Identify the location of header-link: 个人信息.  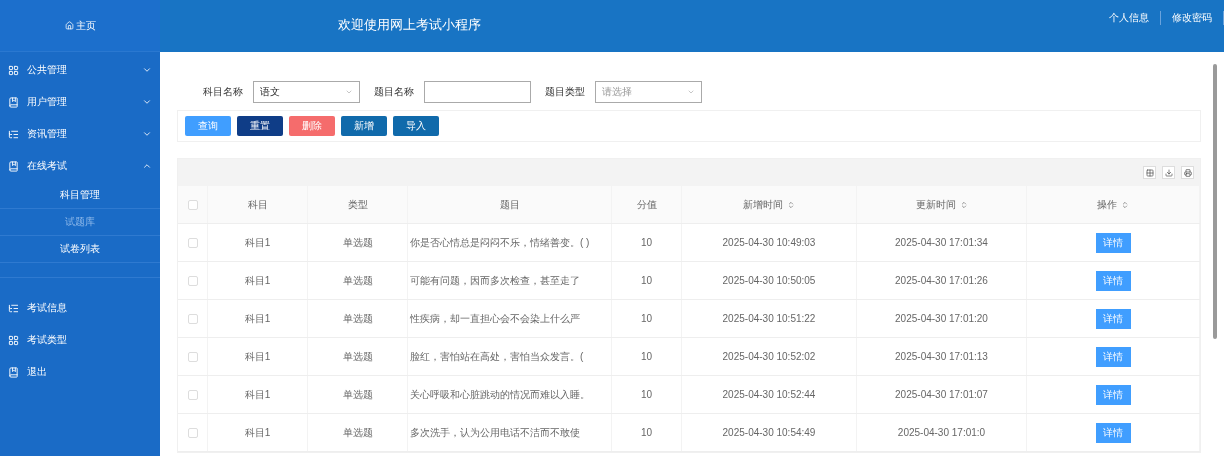
(1129, 18).